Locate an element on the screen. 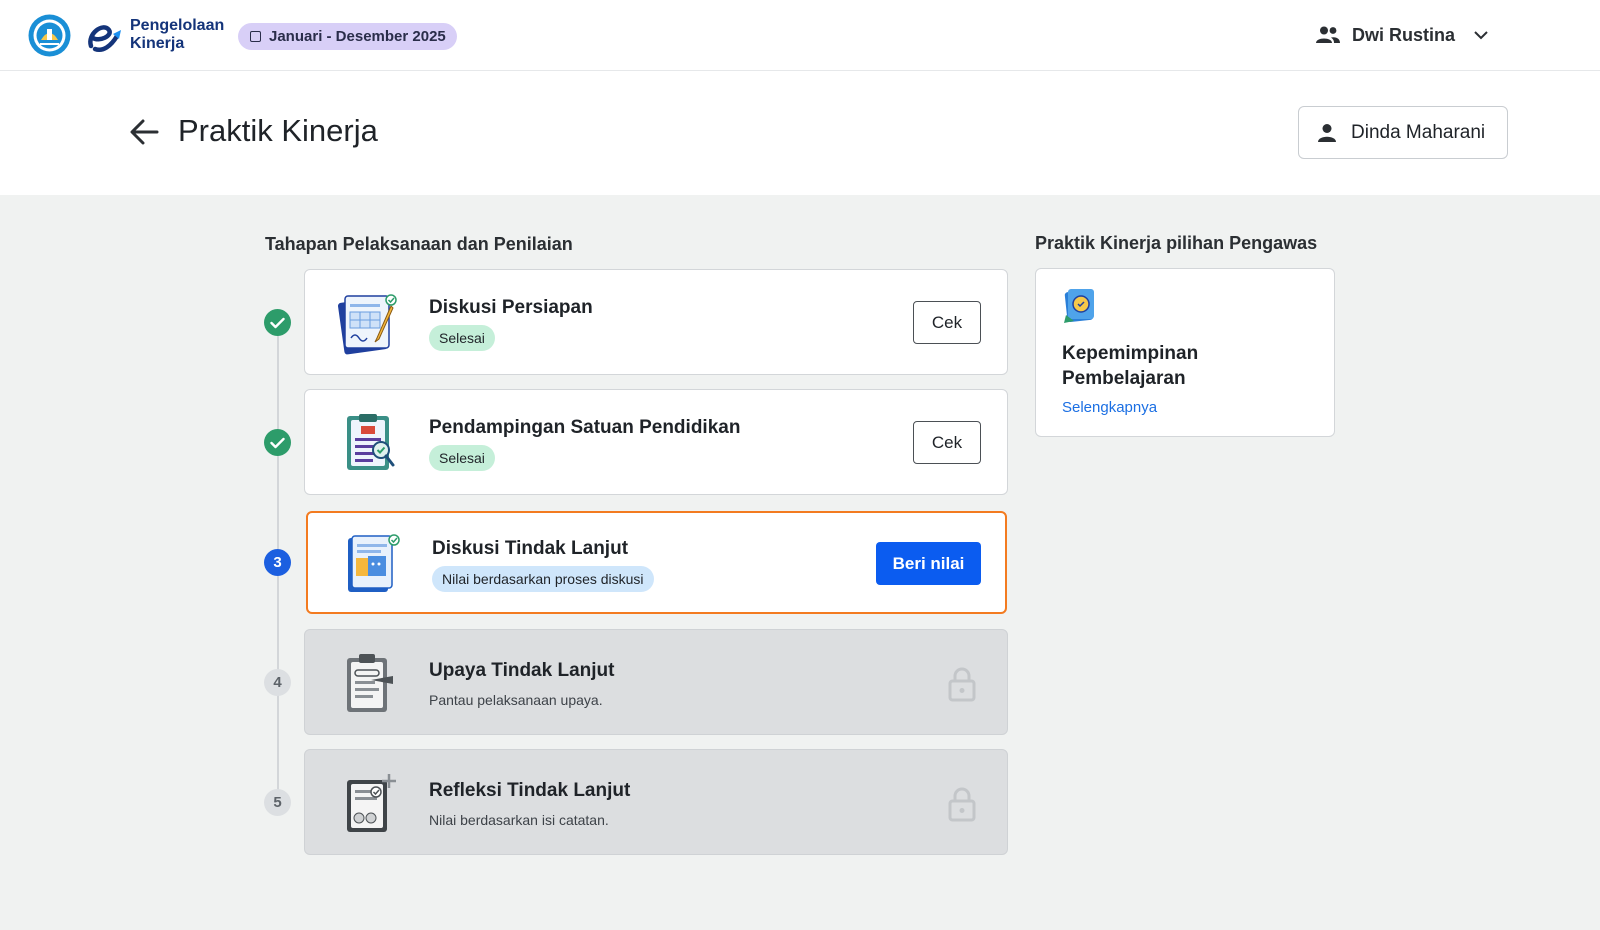 Image resolution: width=1600 pixels, height=930 pixels. selengkapnya-link: Selengkapnya is located at coordinates (1109, 407).